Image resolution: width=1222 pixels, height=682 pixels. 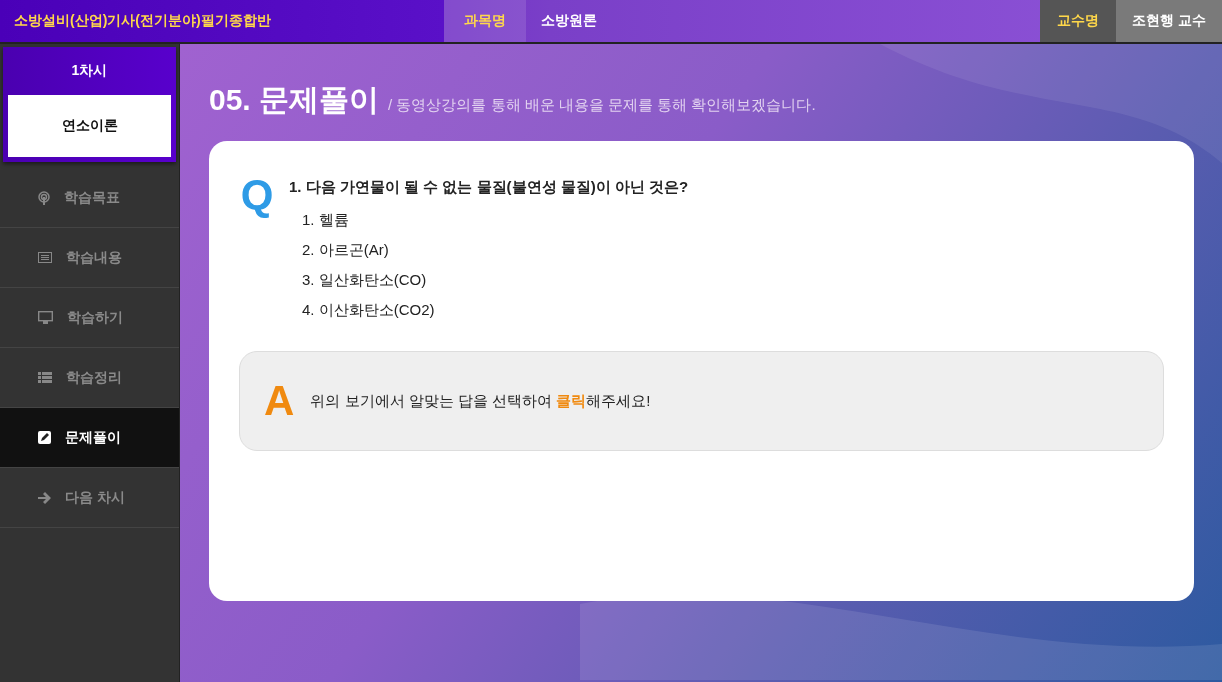 I want to click on arrow-right-icon, so click(x=44, y=497).